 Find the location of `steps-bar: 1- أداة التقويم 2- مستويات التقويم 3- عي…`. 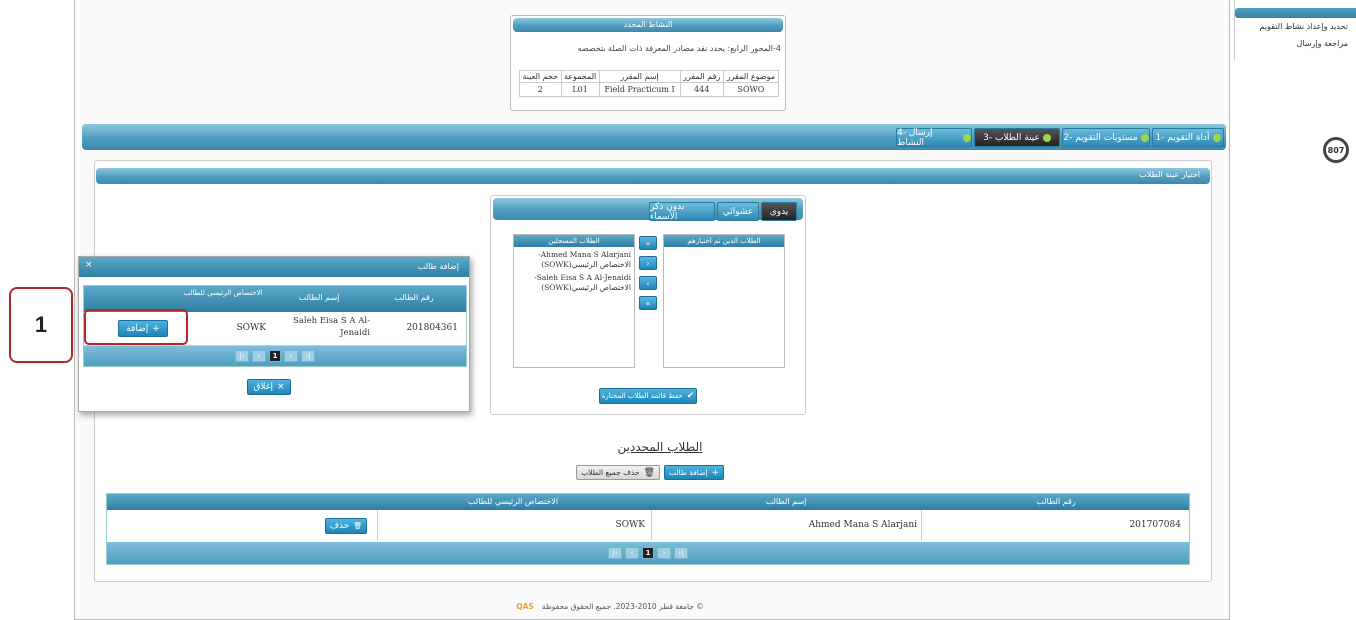

steps-bar: 1- أداة التقويم 2- مستويات التقويم 3- عي… is located at coordinates (654, 137).